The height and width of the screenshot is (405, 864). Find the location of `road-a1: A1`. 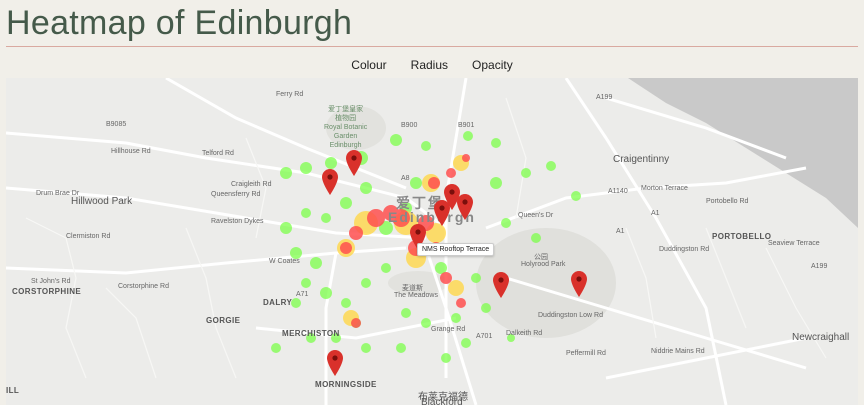

road-a1: A1 is located at coordinates (655, 213).